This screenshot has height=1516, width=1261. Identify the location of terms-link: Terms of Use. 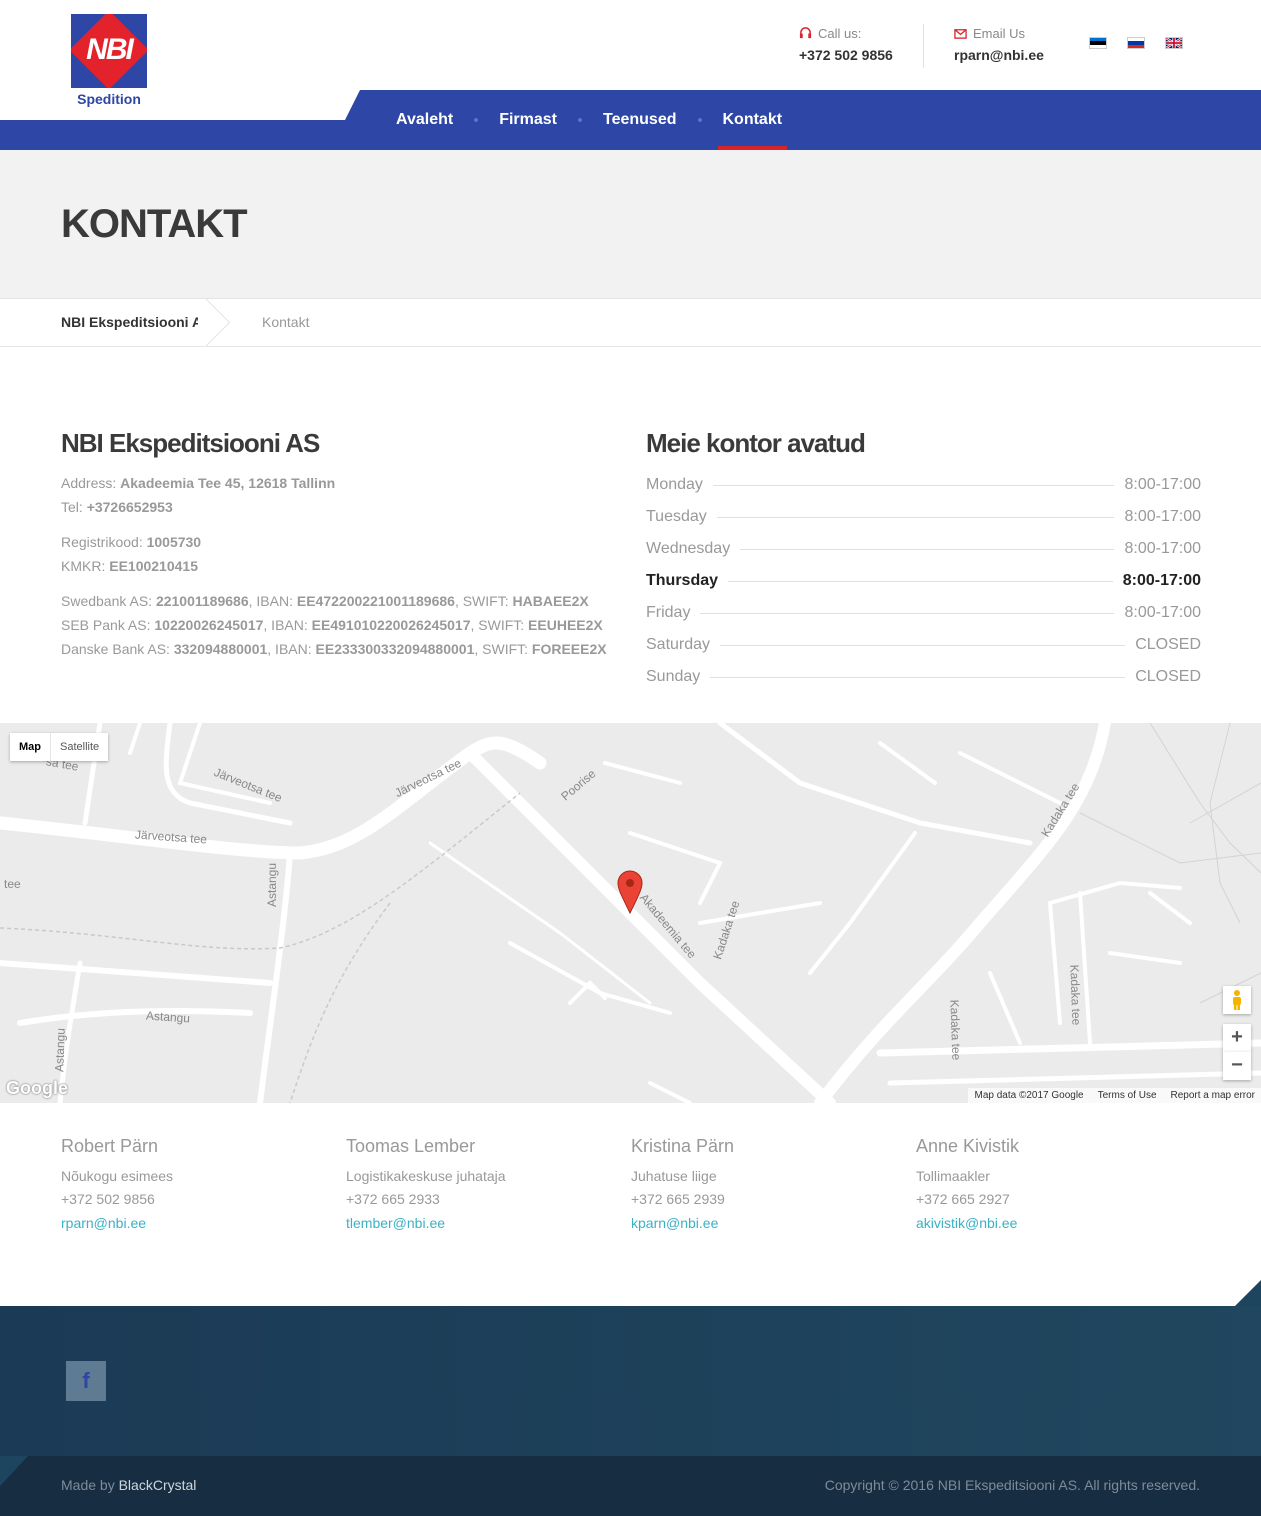
(1127, 1095).